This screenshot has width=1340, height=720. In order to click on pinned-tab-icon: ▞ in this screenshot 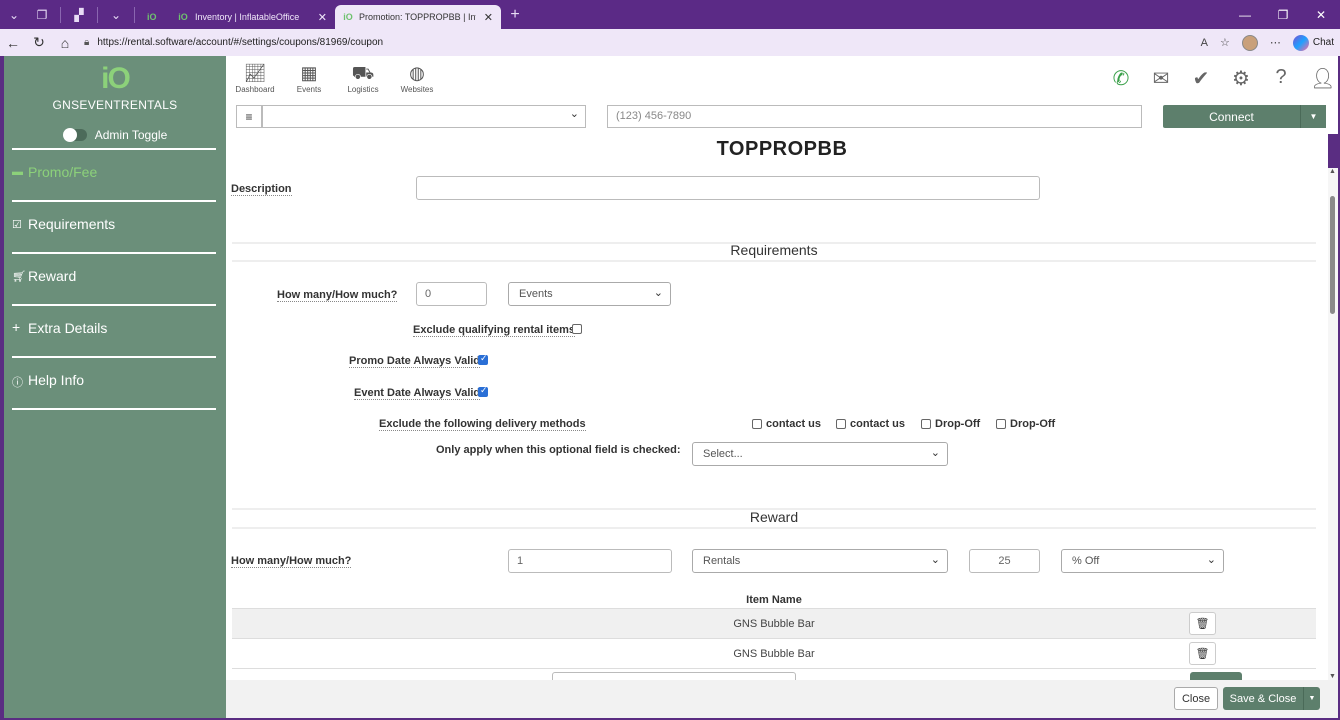, I will do `click(79, 14)`.